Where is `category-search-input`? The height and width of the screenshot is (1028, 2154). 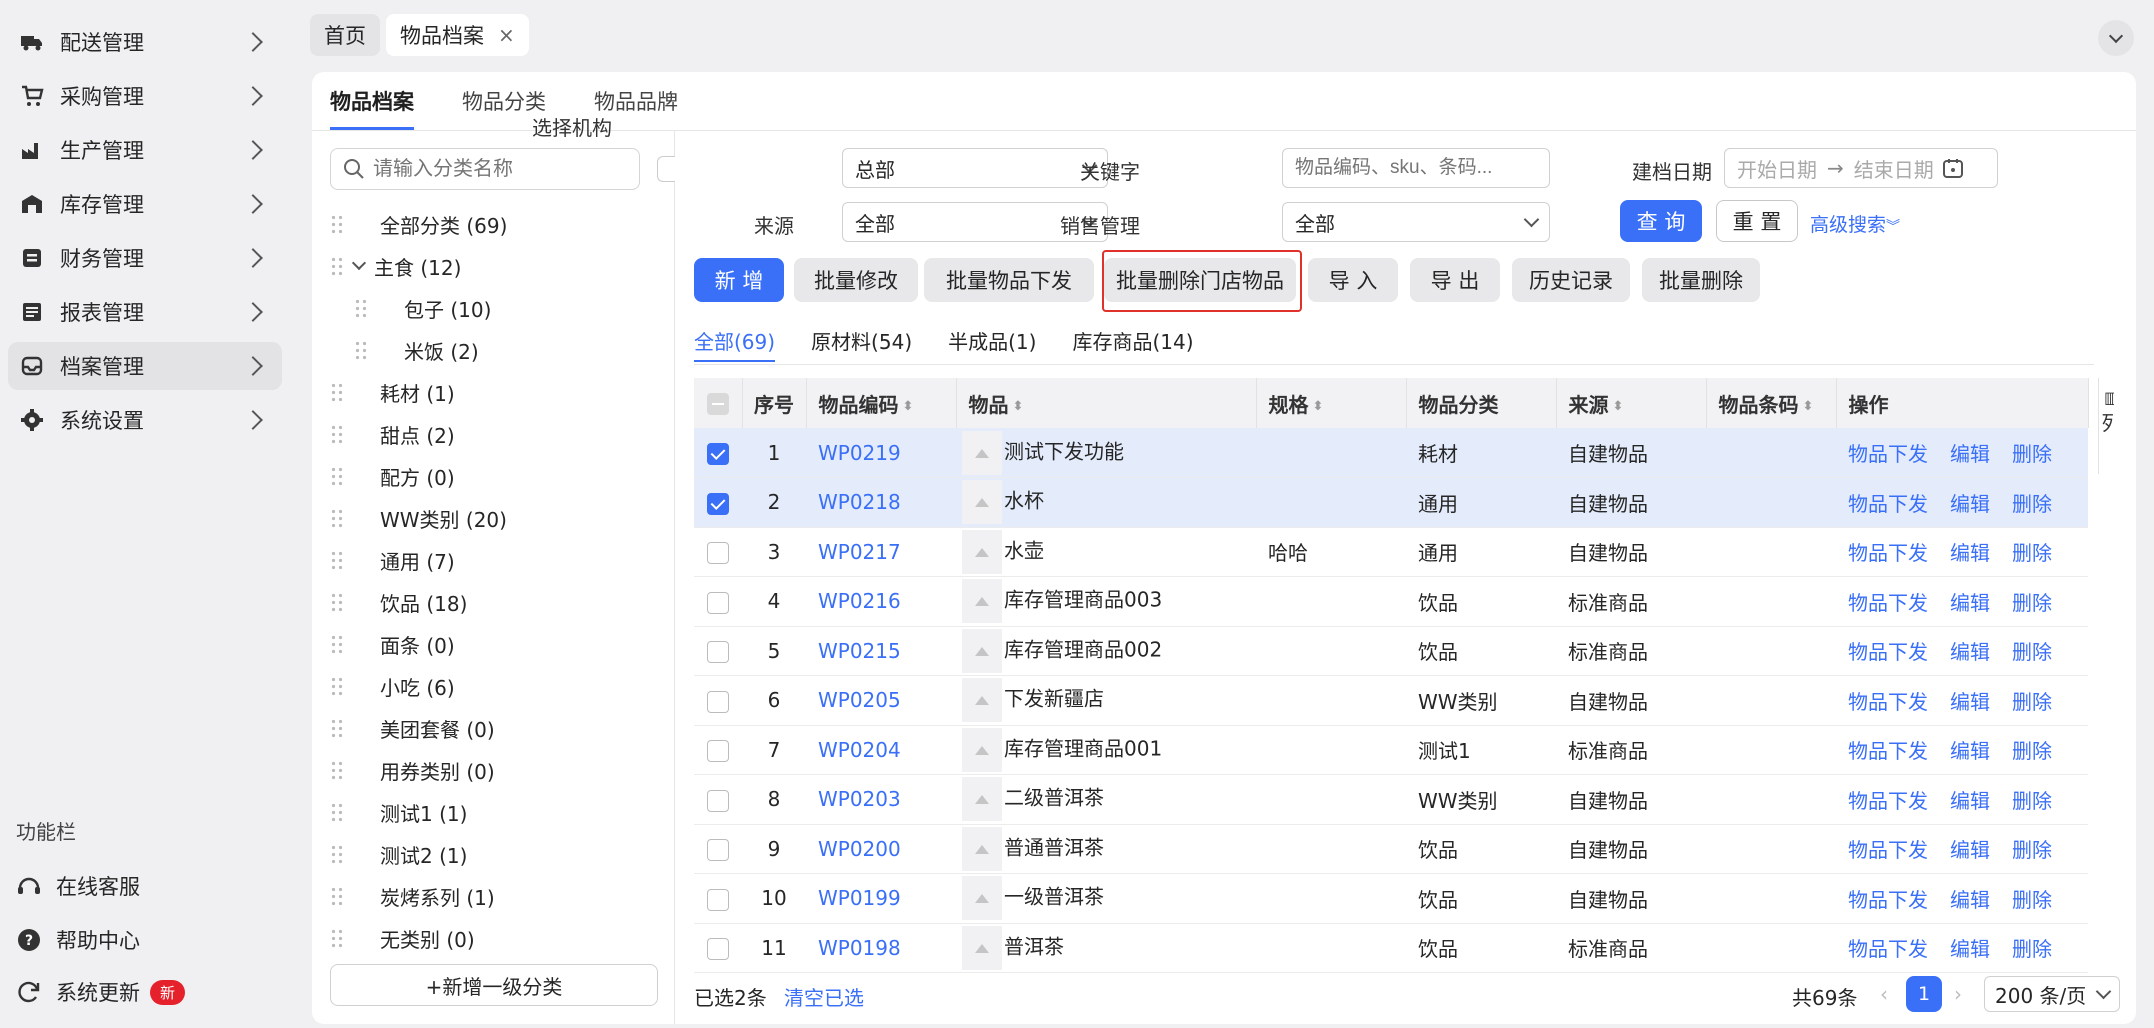 category-search-input is located at coordinates (506, 169).